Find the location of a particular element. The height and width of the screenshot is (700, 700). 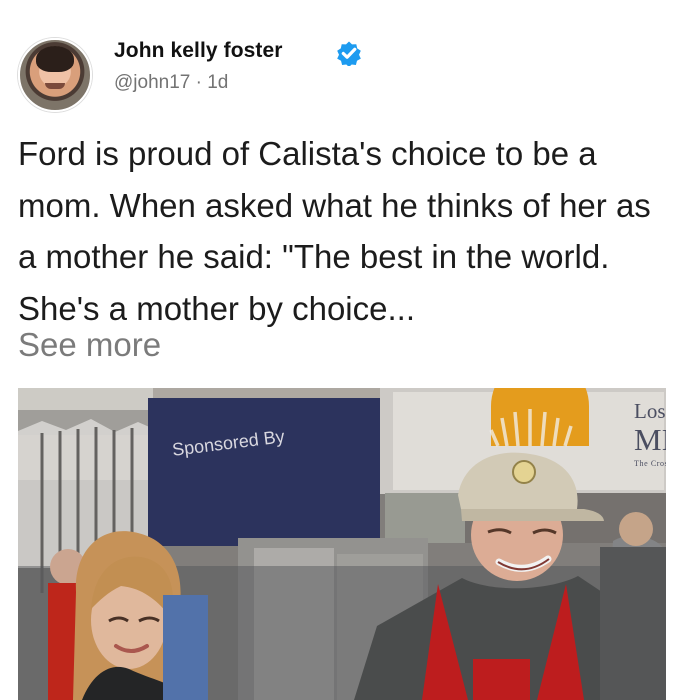

author-name: John kelly foster is located at coordinates (198, 51).